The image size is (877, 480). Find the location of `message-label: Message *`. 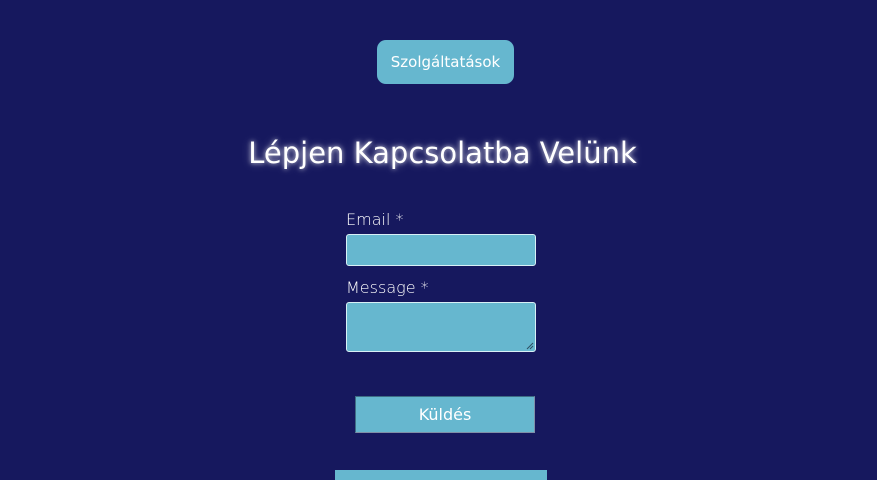

message-label: Message * is located at coordinates (387, 287).